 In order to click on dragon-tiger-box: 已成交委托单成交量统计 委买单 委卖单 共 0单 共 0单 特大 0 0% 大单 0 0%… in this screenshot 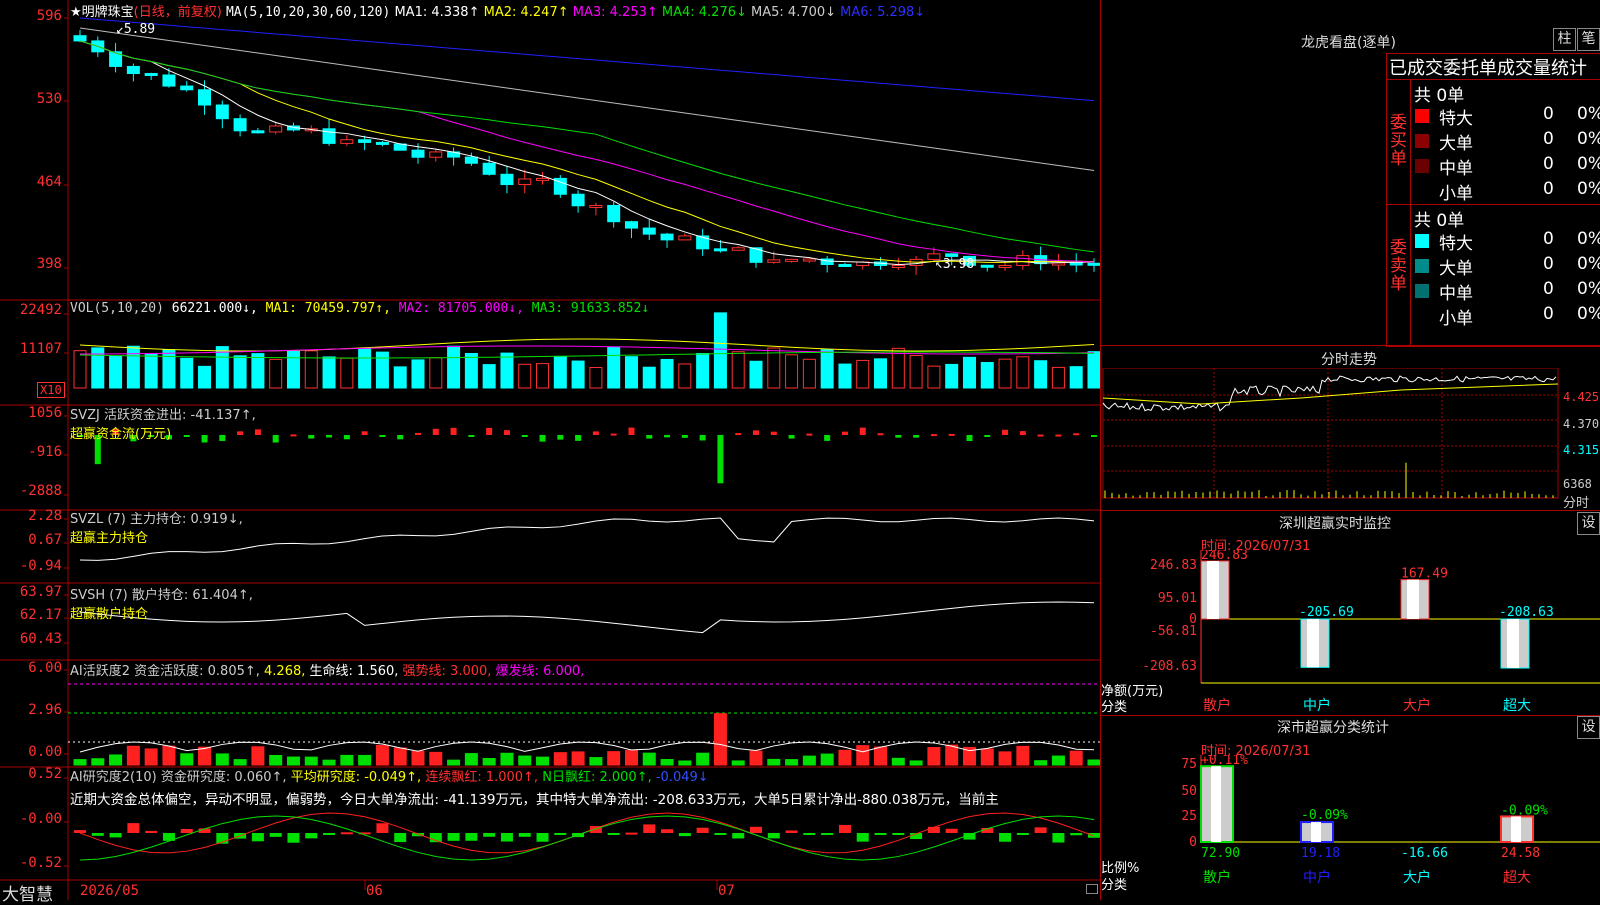, I will do `click(1493, 200)`.